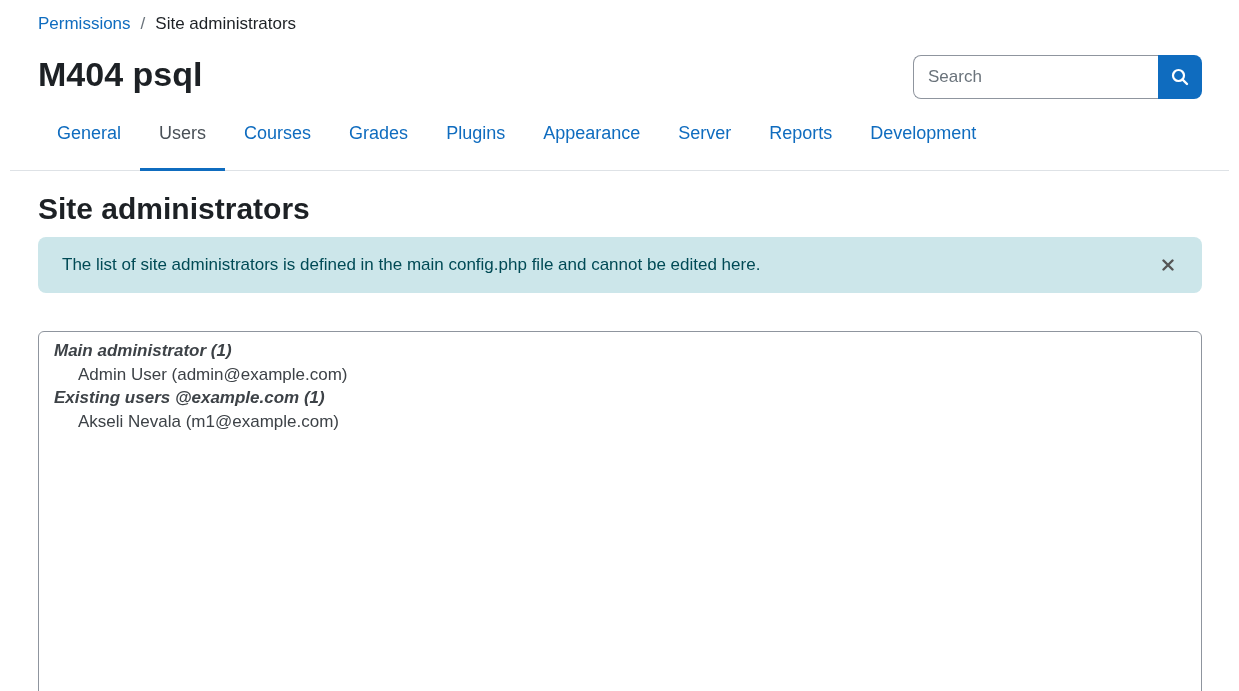 Image resolution: width=1239 pixels, height=691 pixels. I want to click on nav-tab: Users, so click(183, 141).